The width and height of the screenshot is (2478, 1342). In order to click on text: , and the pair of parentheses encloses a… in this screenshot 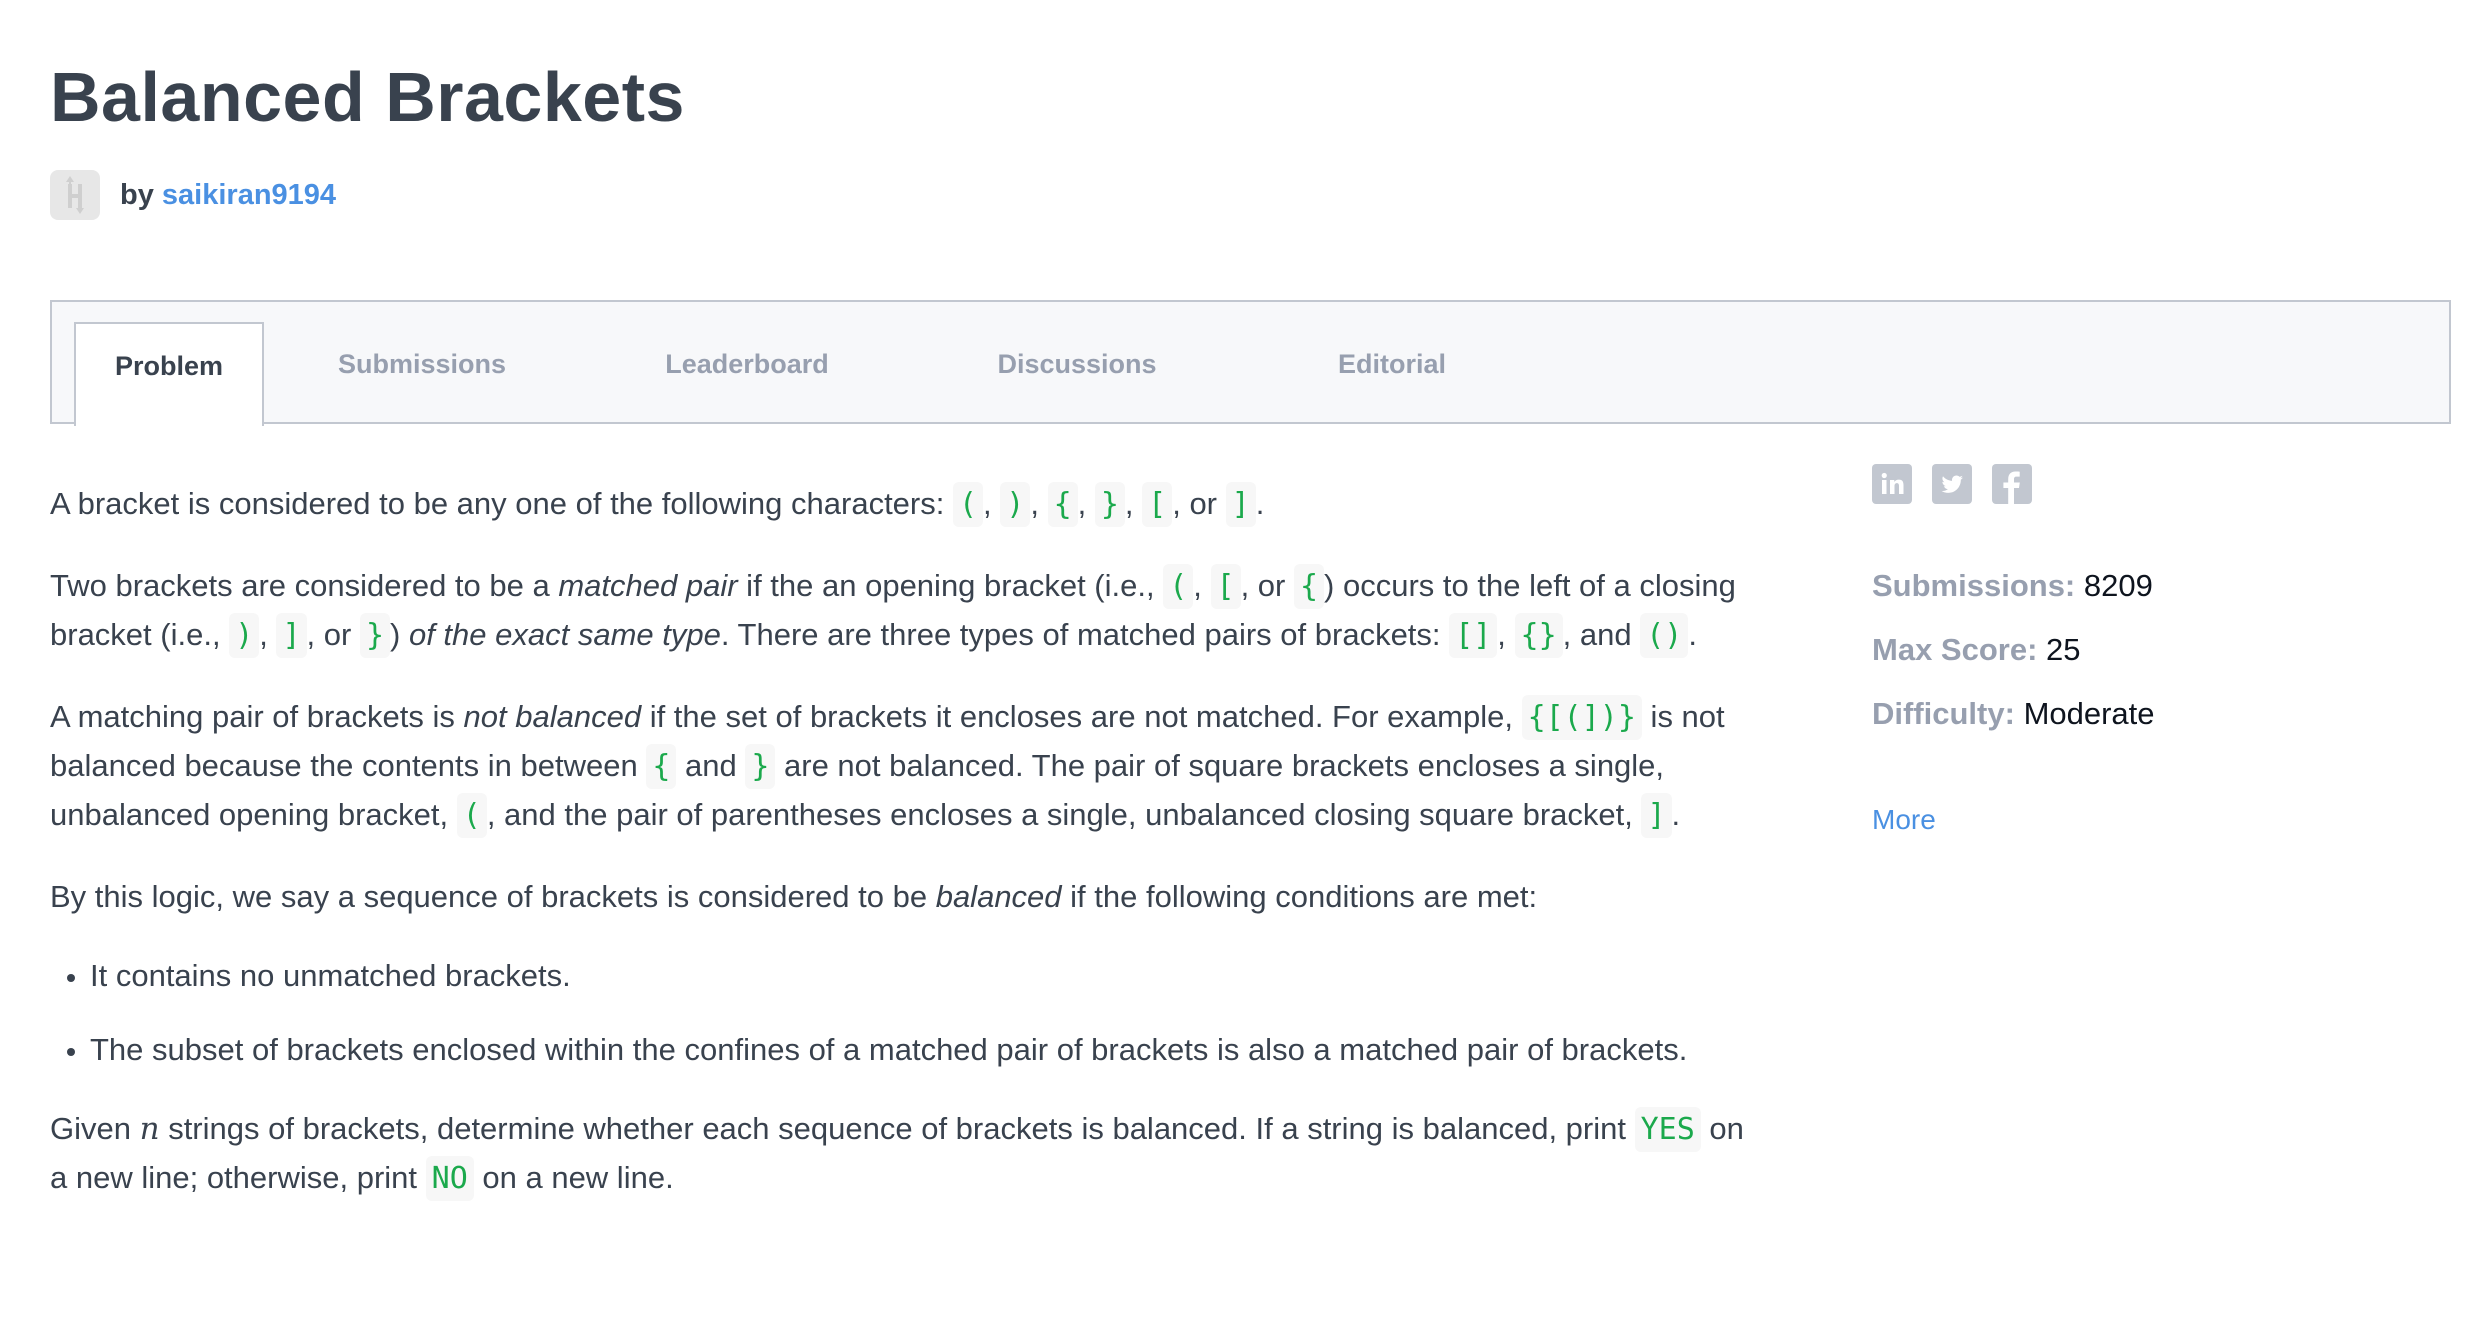, I will do `click(1064, 814)`.